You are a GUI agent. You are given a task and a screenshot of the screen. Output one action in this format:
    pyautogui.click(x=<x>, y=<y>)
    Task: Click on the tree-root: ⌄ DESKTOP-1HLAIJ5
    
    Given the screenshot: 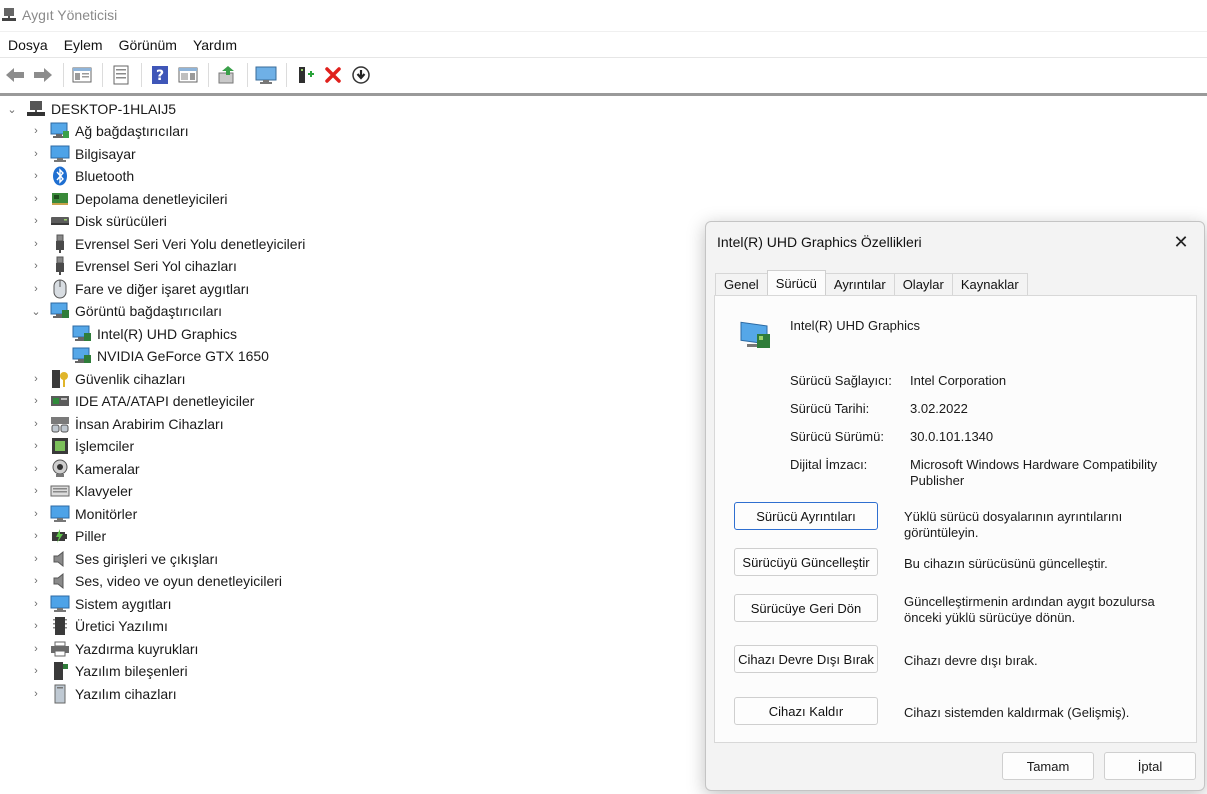 What is the action you would take?
    pyautogui.click(x=91, y=109)
    